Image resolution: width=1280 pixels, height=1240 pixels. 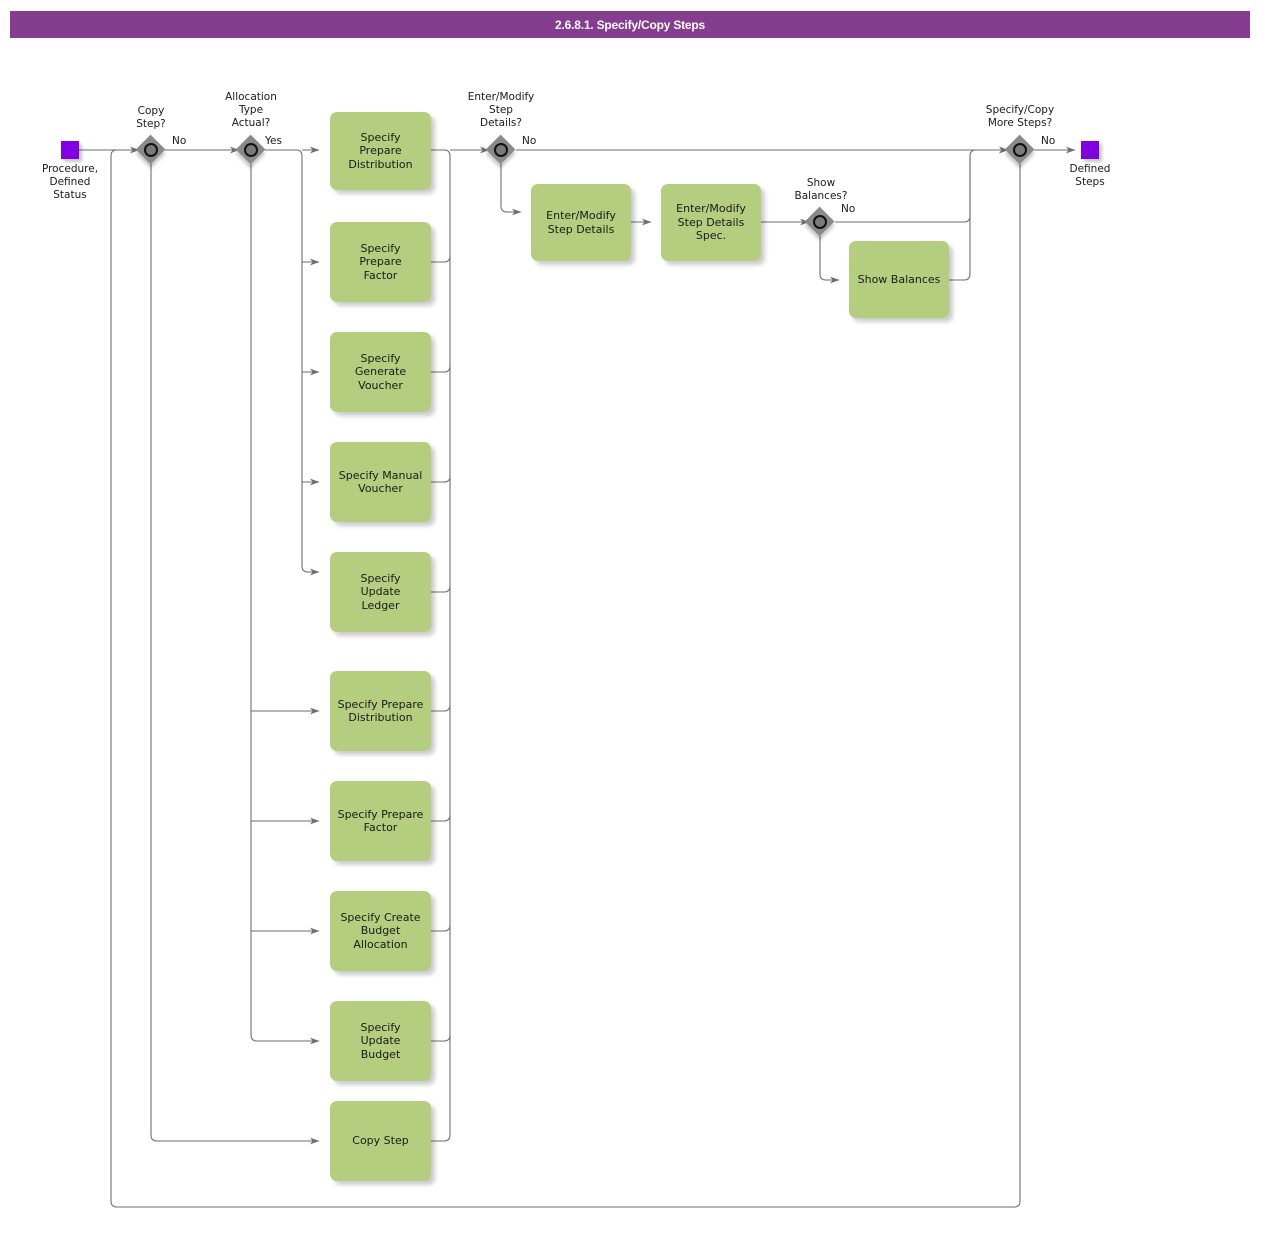 I want to click on task-enter-modify-step-details-spec: Enter/Modify Step Details Spec., so click(x=711, y=222).